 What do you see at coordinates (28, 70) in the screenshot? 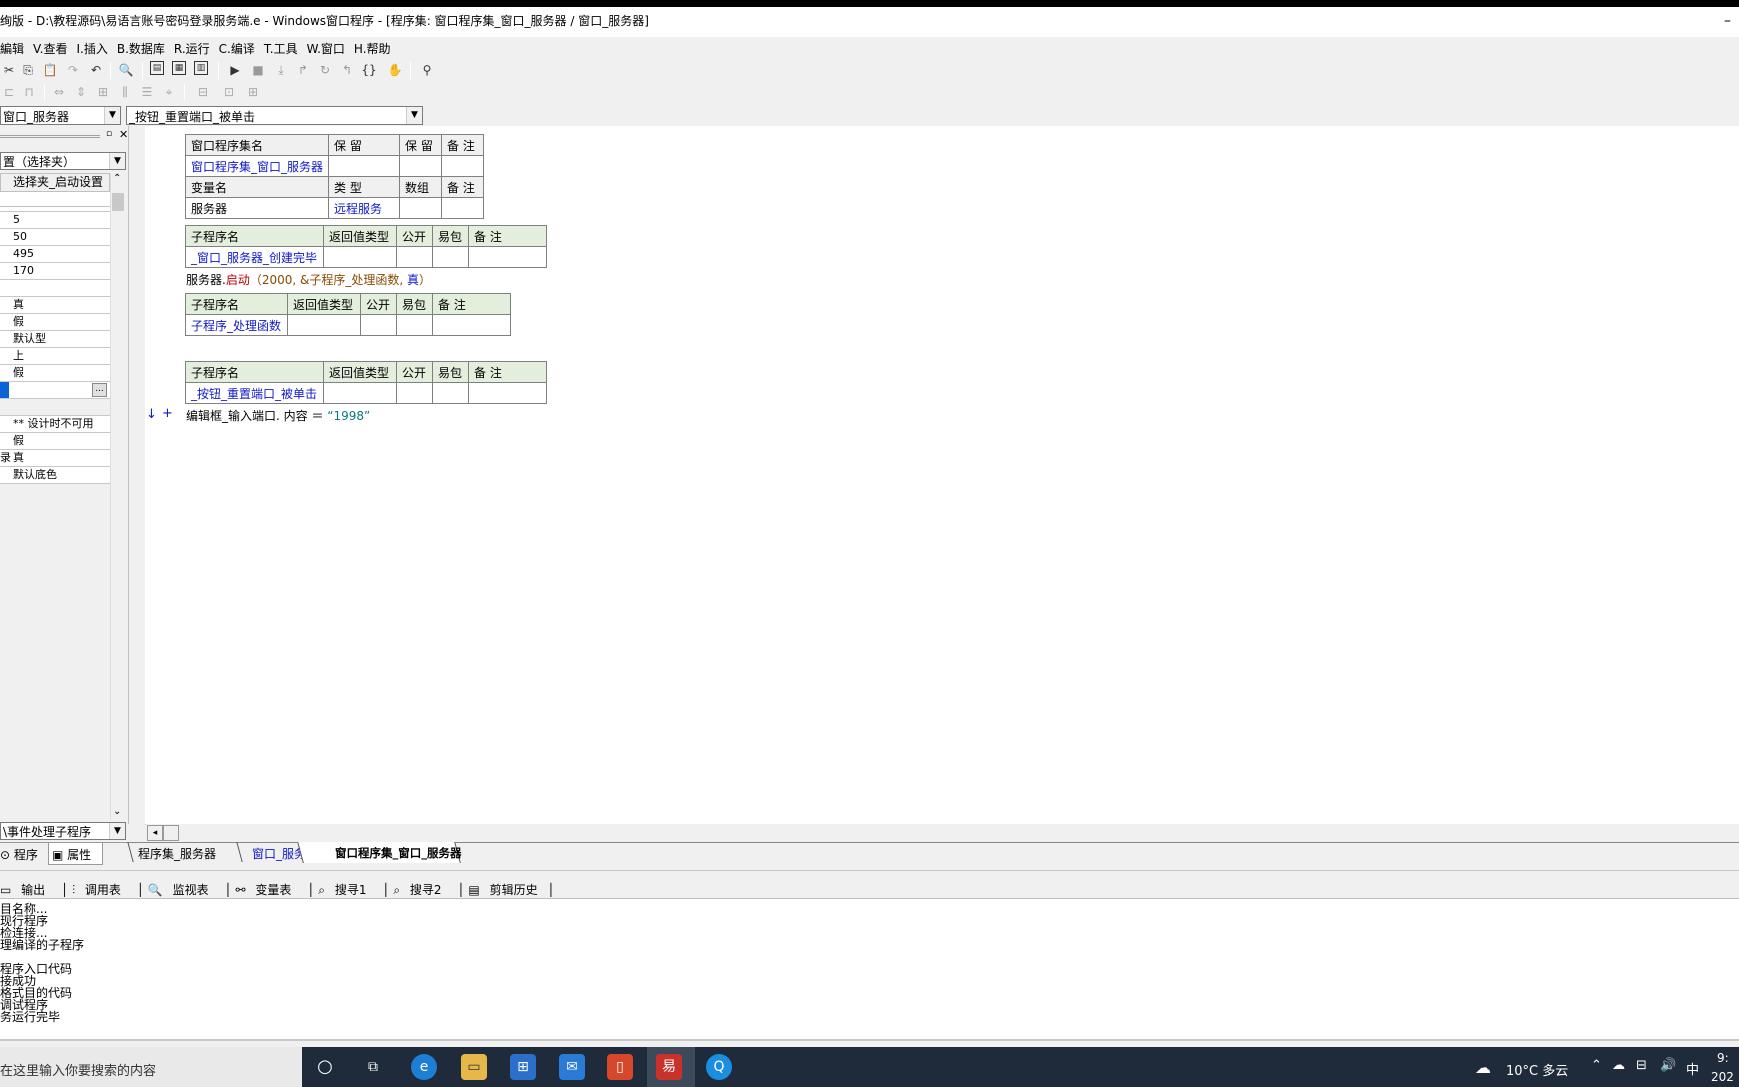
I see `copy-icon: ⎘` at bounding box center [28, 70].